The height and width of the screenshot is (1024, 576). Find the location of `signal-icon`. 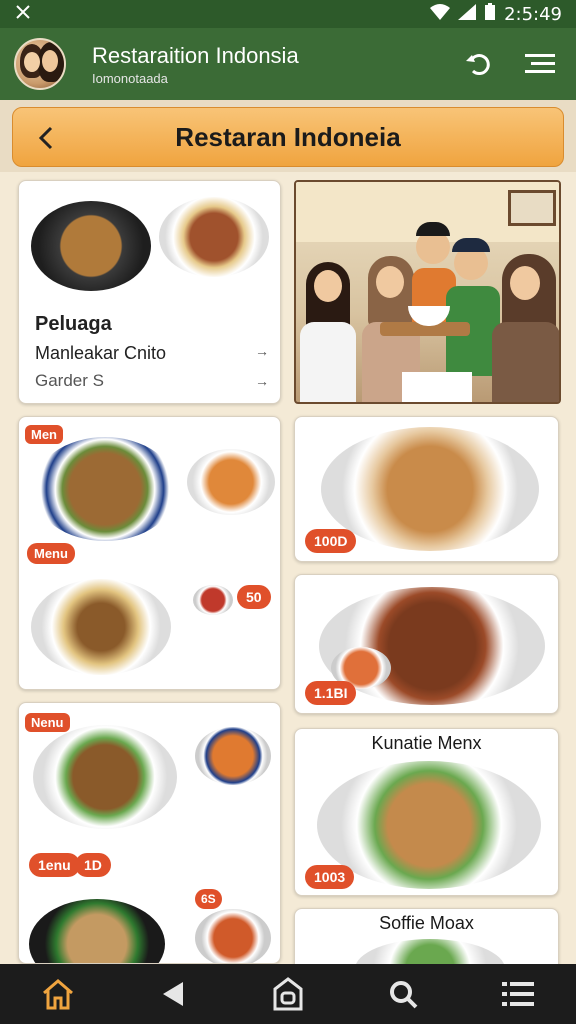

signal-icon is located at coordinates (467, 14).